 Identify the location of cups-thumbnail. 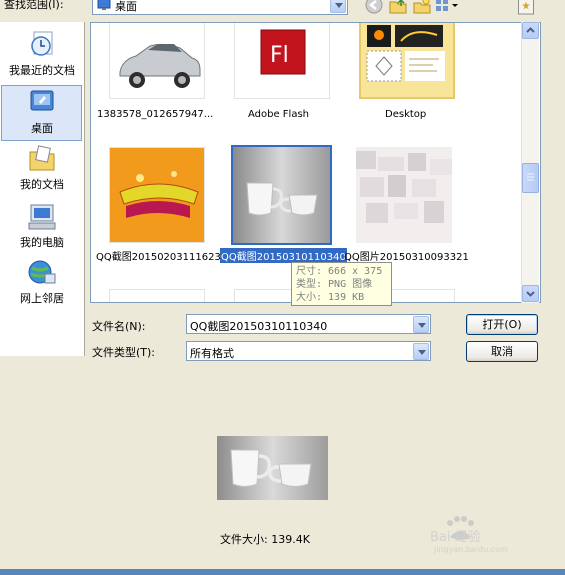
(281, 195).